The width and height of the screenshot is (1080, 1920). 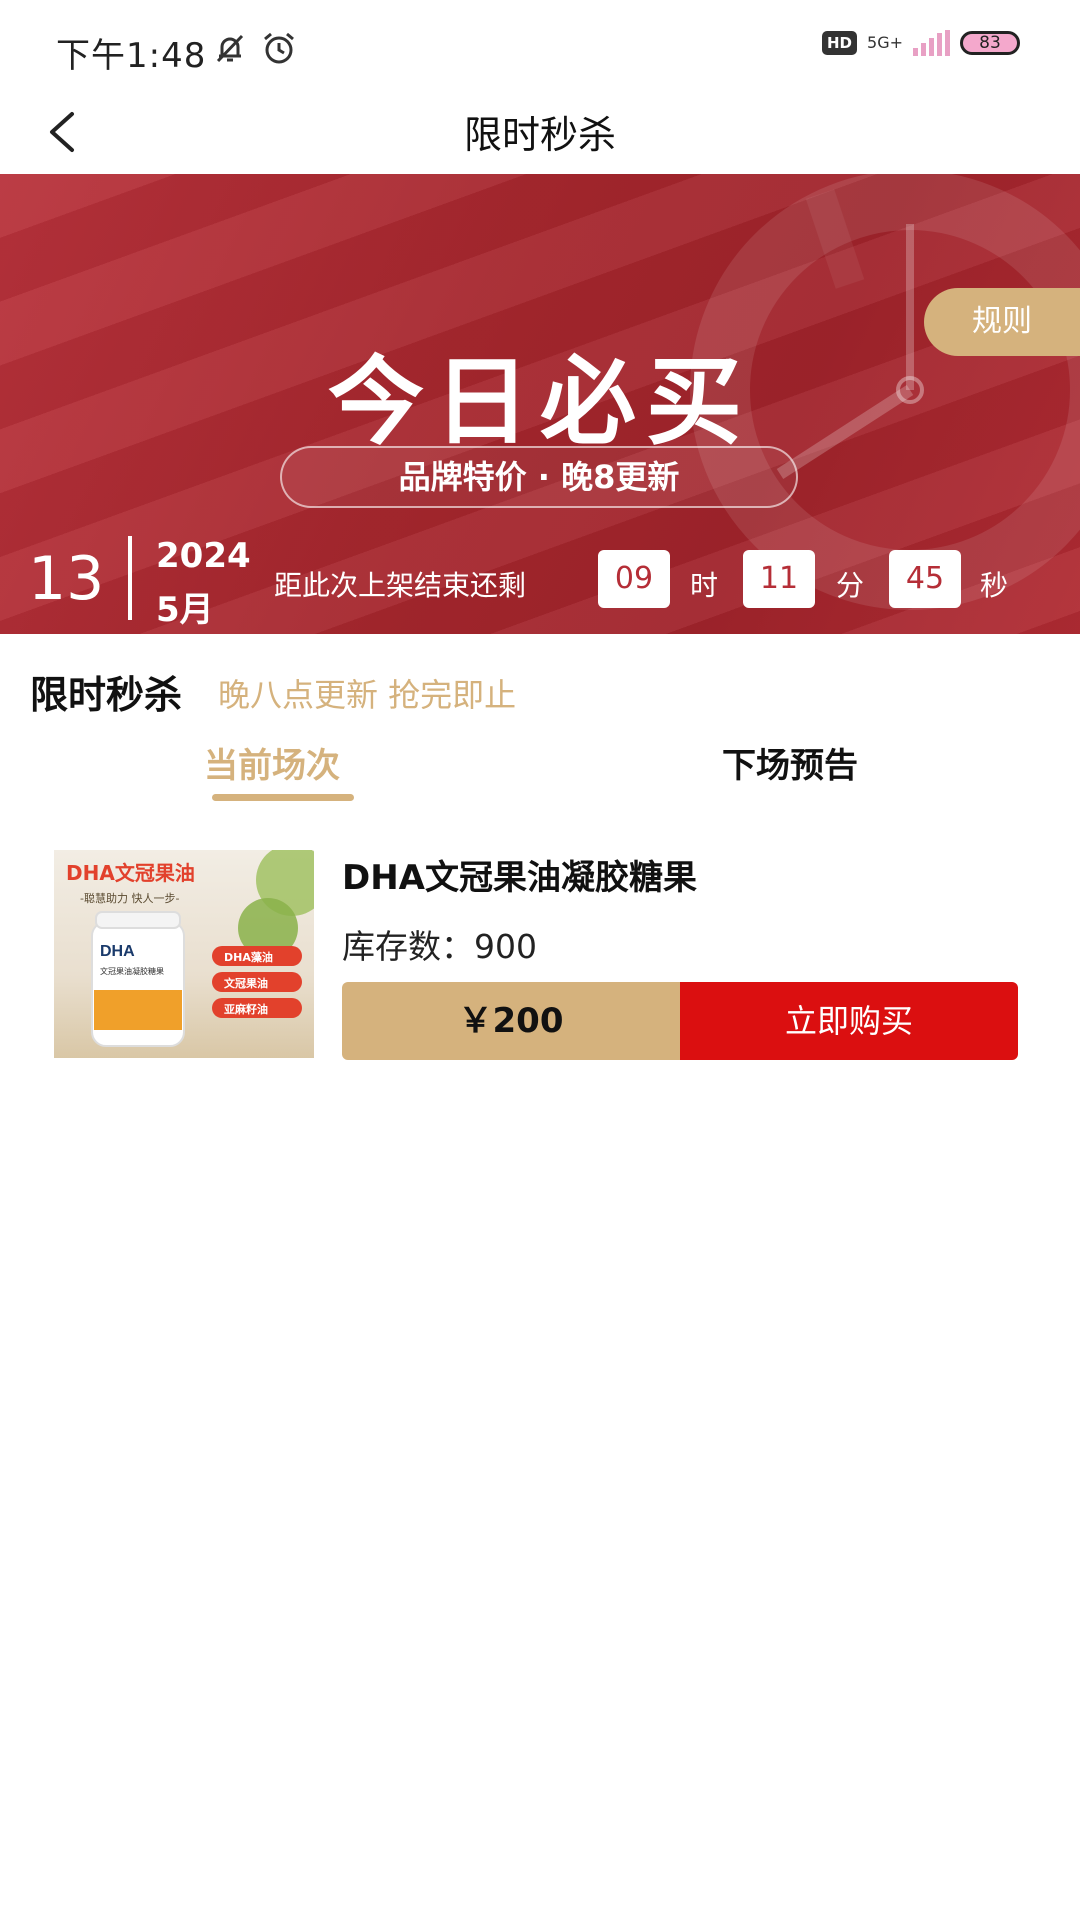 What do you see at coordinates (519, 874) in the screenshot?
I see `product-name: DHA文冠果油凝胶糖果` at bounding box center [519, 874].